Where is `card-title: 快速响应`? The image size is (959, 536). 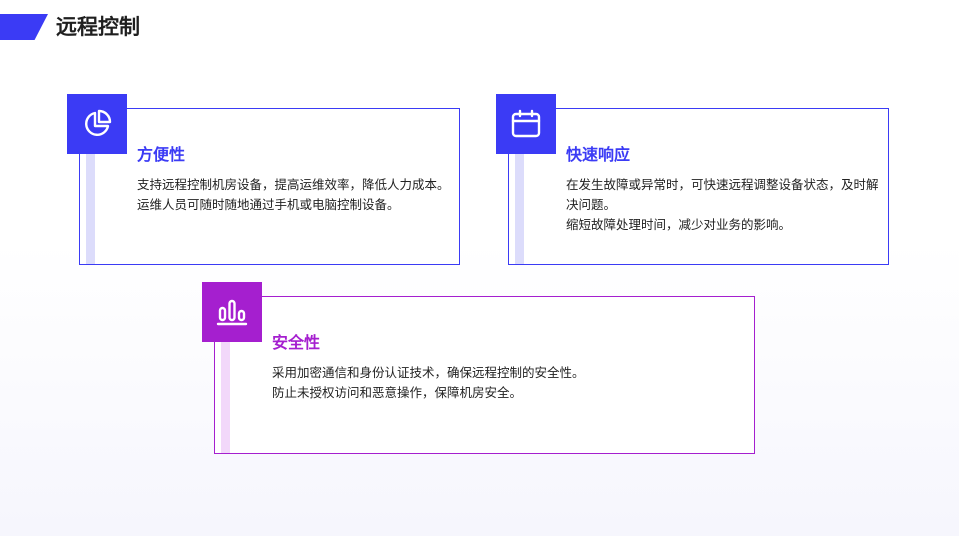 card-title: 快速响应 is located at coordinates (598, 154).